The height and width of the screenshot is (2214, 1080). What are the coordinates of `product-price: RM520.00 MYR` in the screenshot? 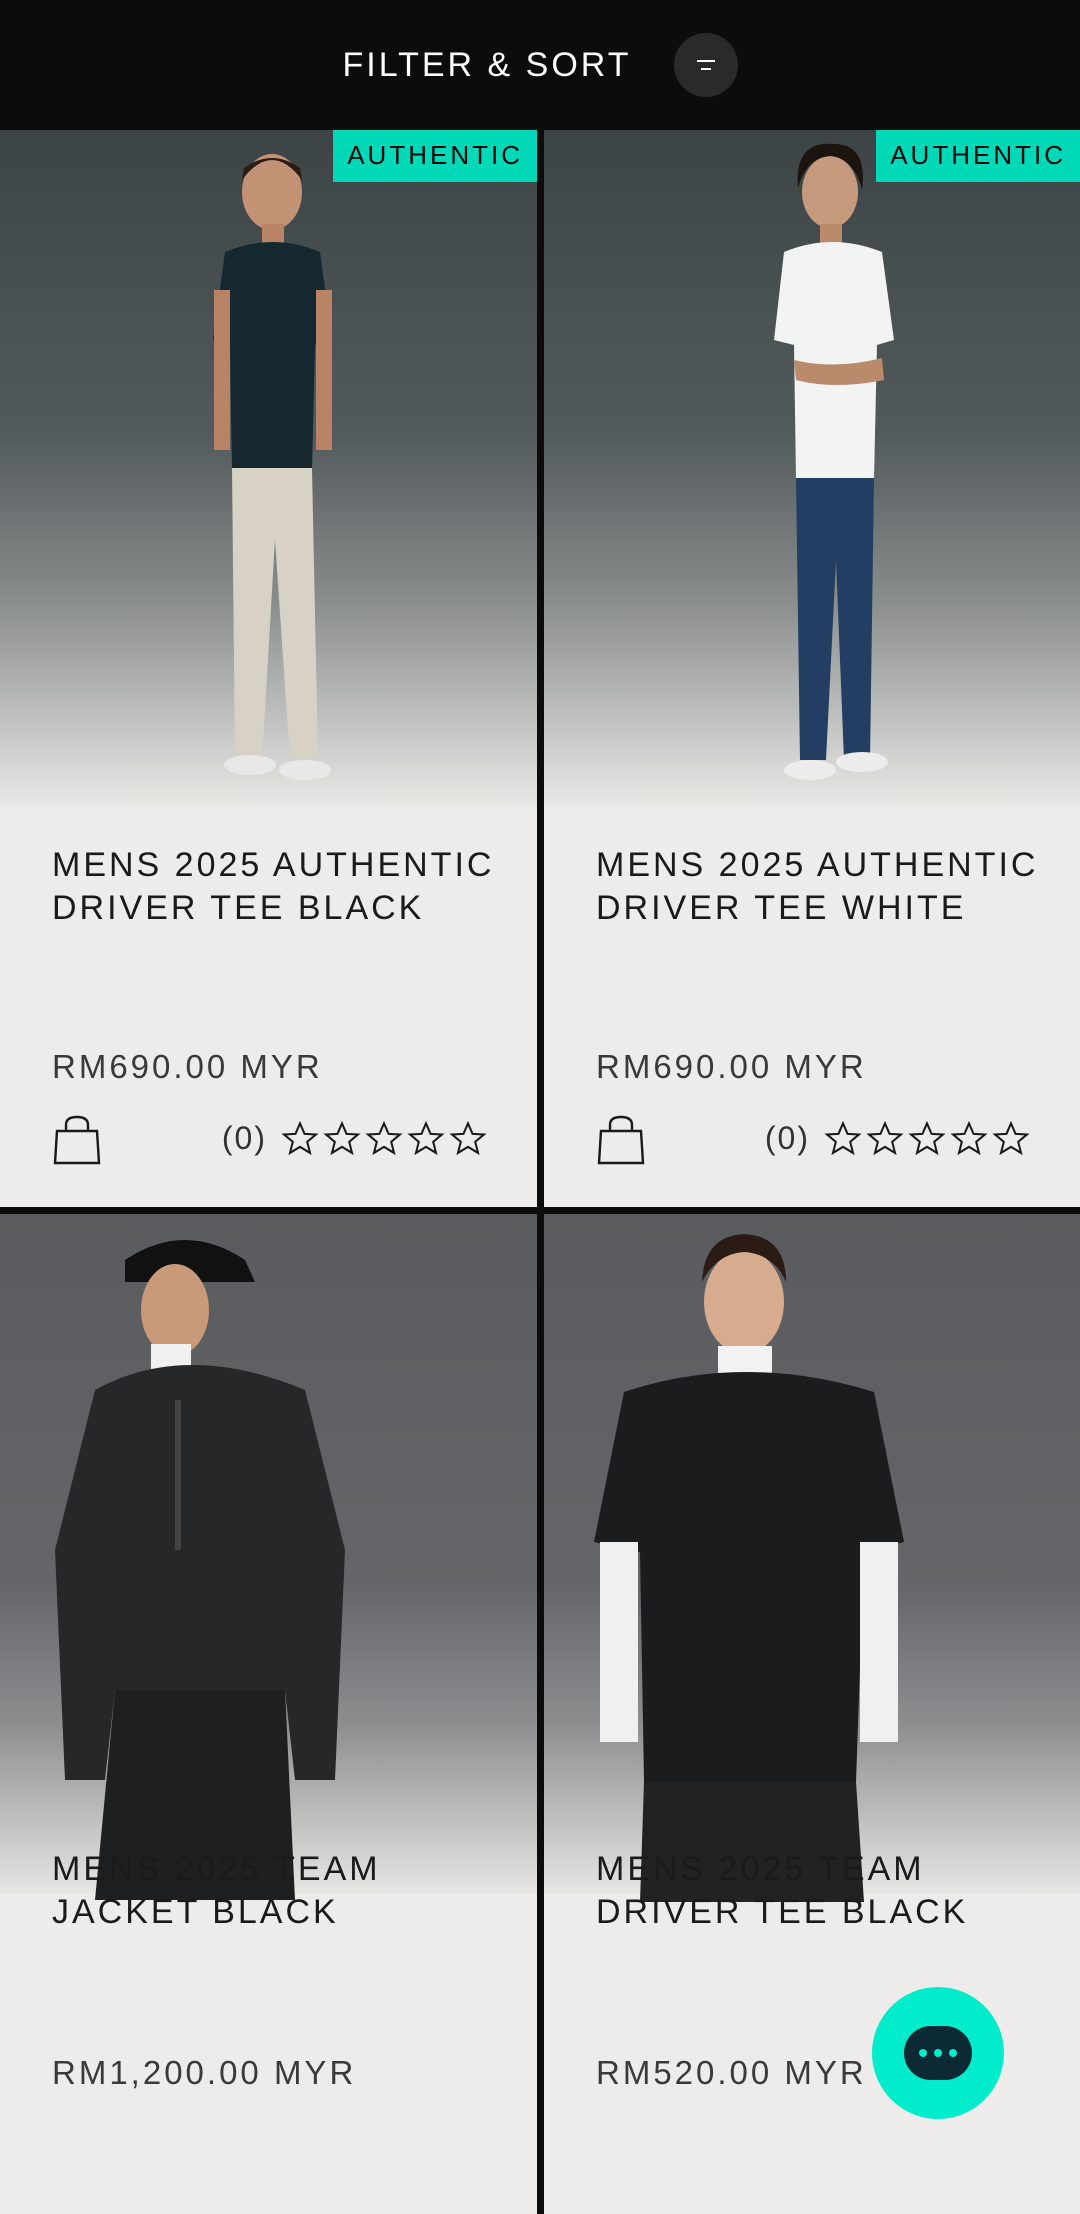 It's located at (731, 2072).